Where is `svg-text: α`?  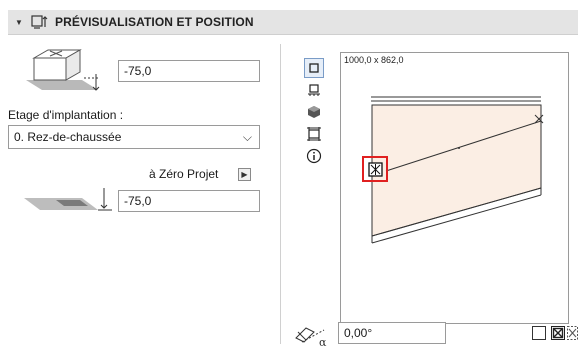 svg-text: α is located at coordinates (323, 342).